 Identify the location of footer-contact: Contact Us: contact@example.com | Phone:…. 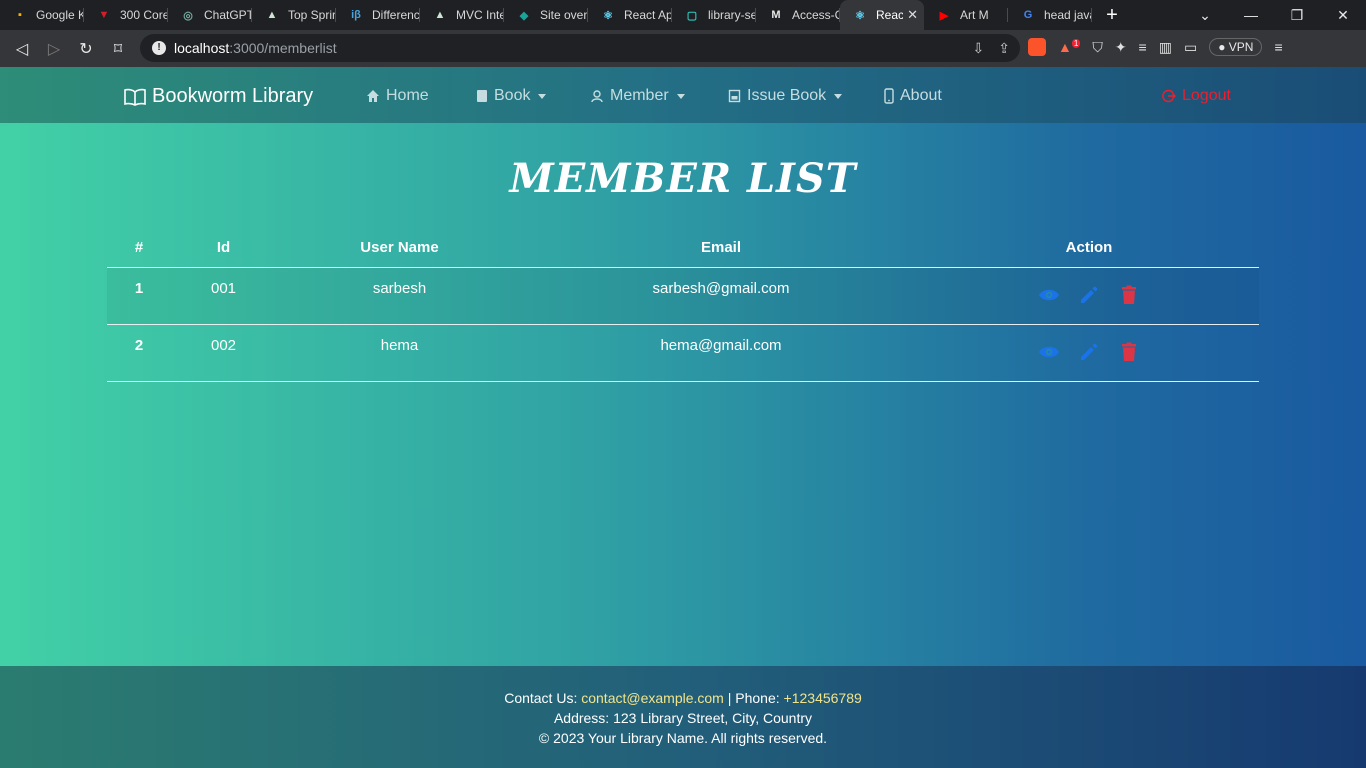
(683, 698).